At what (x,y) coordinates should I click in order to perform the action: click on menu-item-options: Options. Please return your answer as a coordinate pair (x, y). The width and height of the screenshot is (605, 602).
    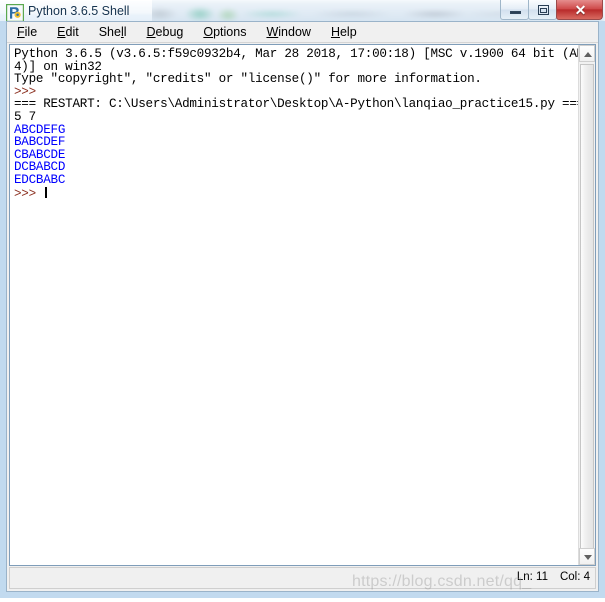
    Looking at the image, I should click on (224, 32).